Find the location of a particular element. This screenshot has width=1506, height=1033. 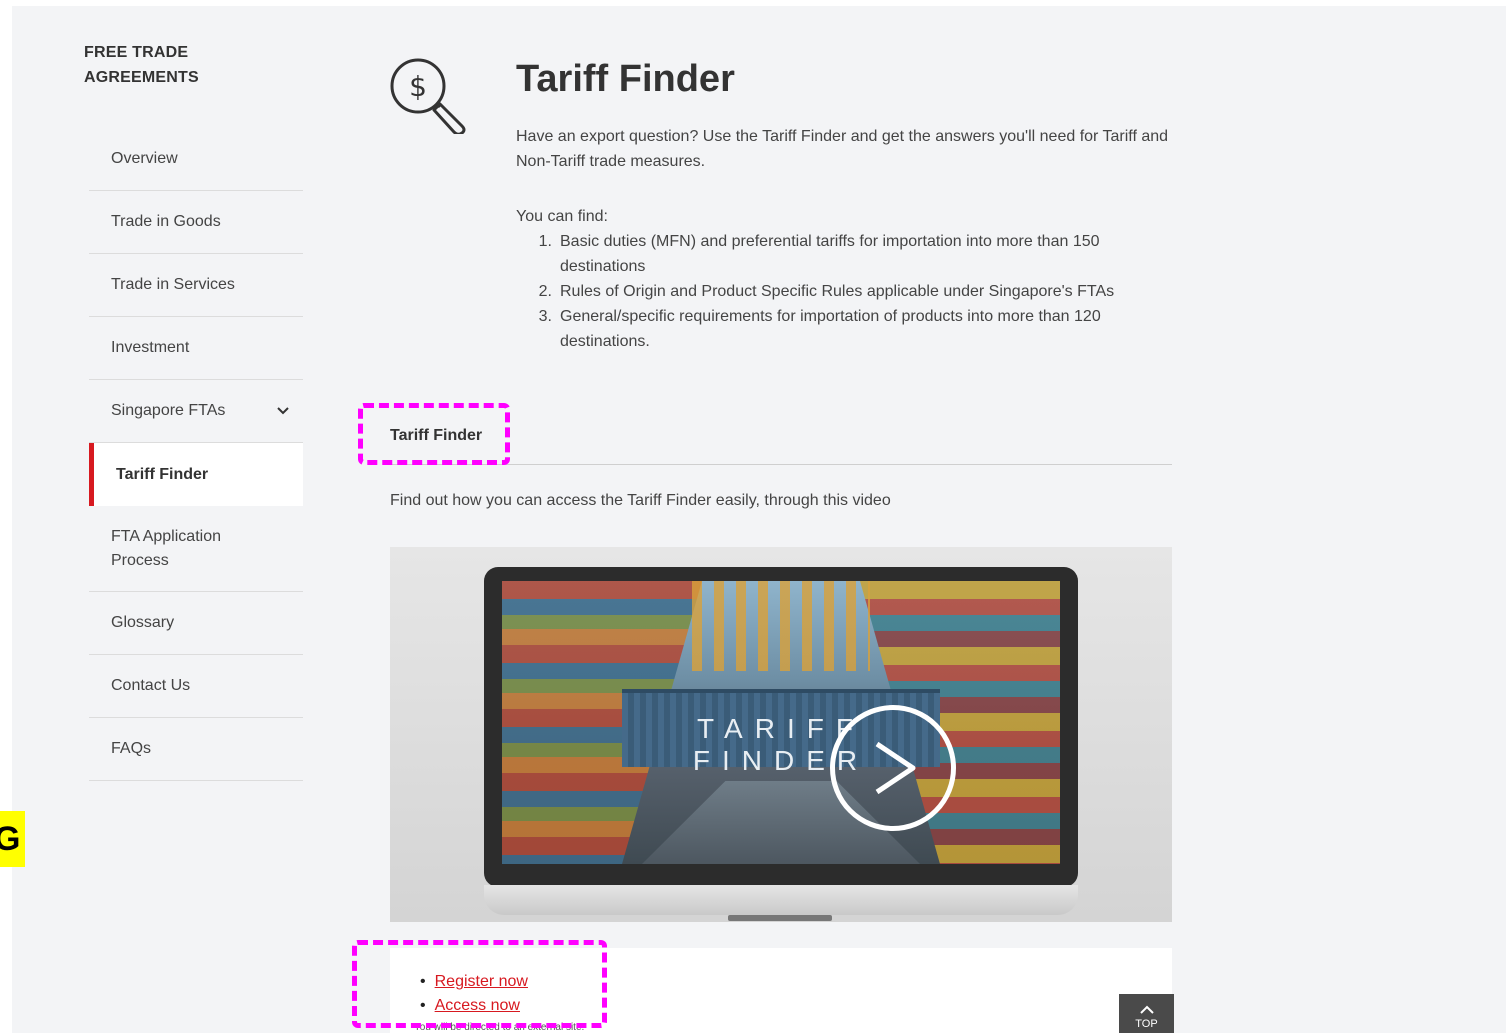

sidebar-heading: FREE TRADE AGREEMENTS is located at coordinates (141, 65).